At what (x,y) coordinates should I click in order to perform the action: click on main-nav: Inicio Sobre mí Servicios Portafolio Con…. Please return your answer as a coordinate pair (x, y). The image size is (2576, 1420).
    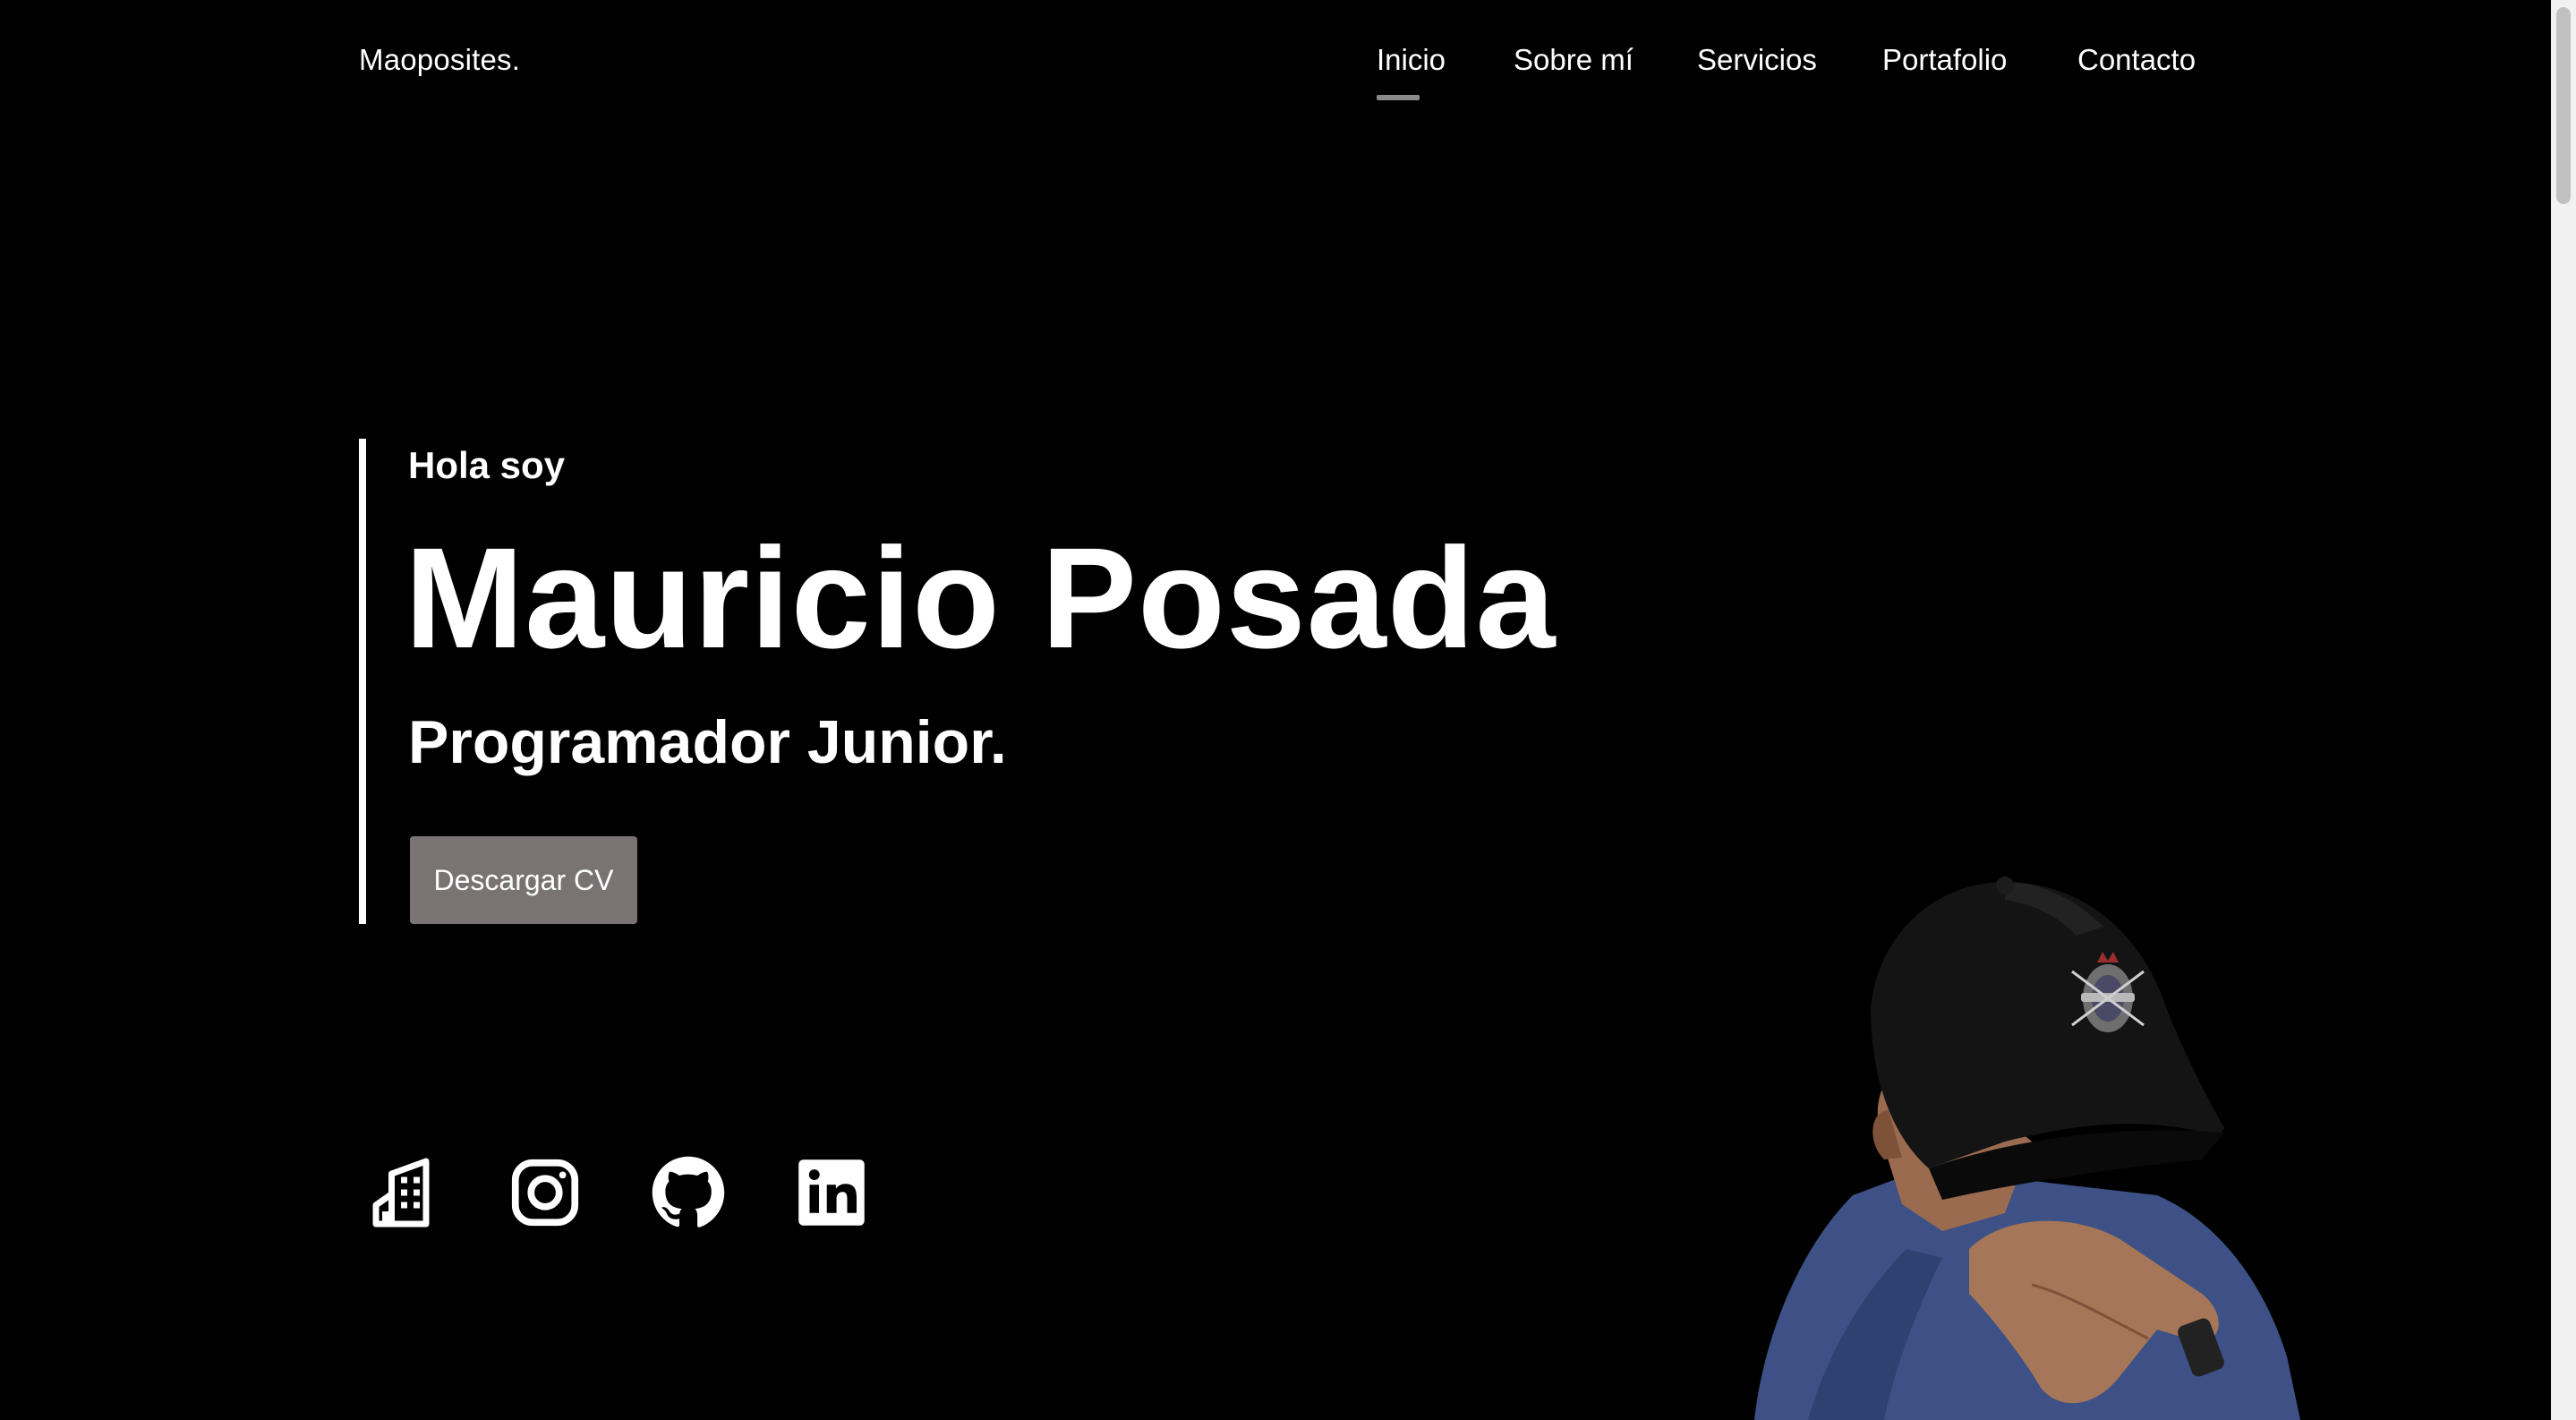
    Looking at the image, I should click on (1288, 74).